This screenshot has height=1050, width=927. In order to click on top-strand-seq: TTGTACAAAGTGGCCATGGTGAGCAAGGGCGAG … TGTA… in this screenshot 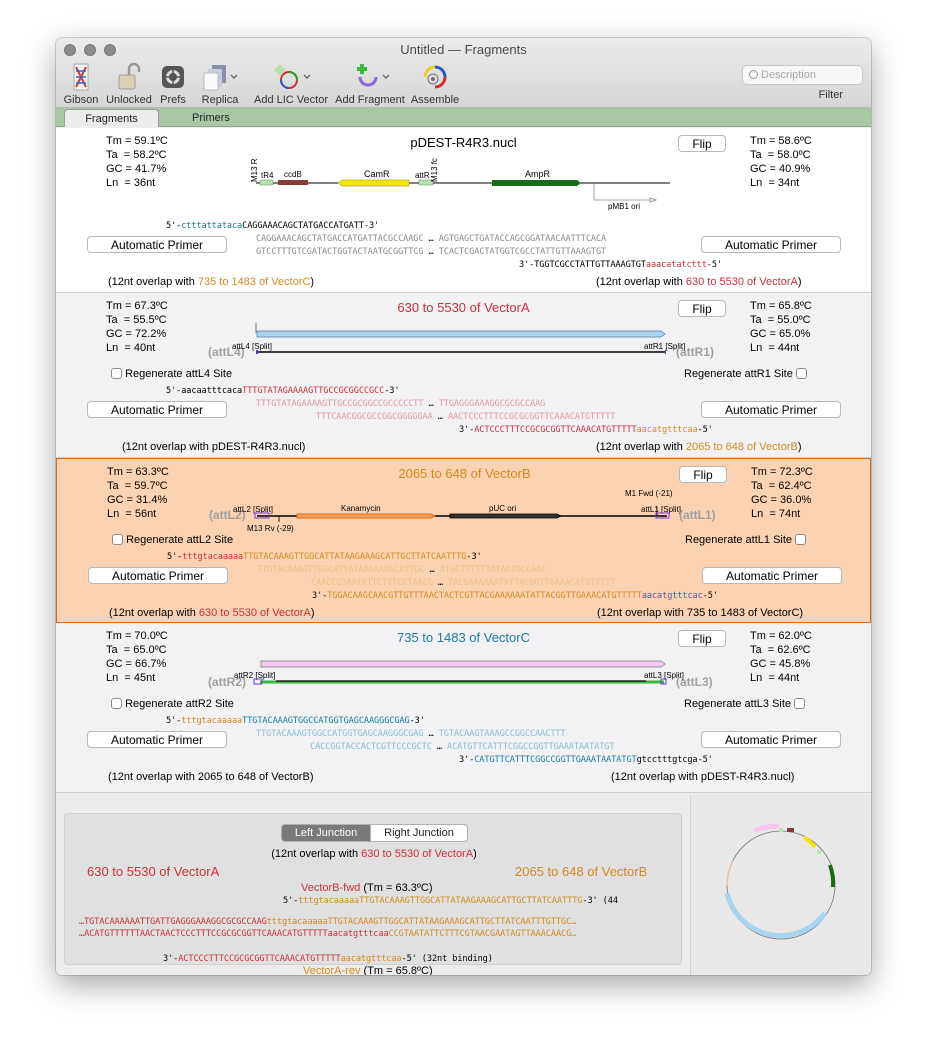, I will do `click(411, 734)`.